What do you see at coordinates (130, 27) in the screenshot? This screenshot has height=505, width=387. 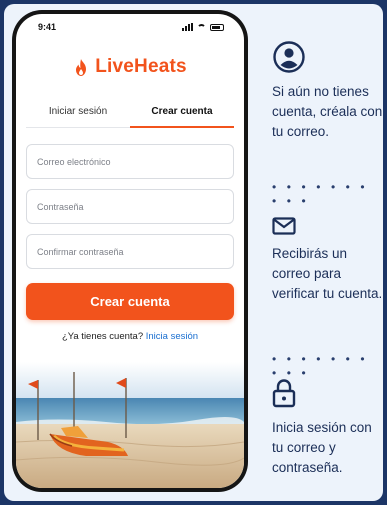 I see `status-bar: 9:41` at bounding box center [130, 27].